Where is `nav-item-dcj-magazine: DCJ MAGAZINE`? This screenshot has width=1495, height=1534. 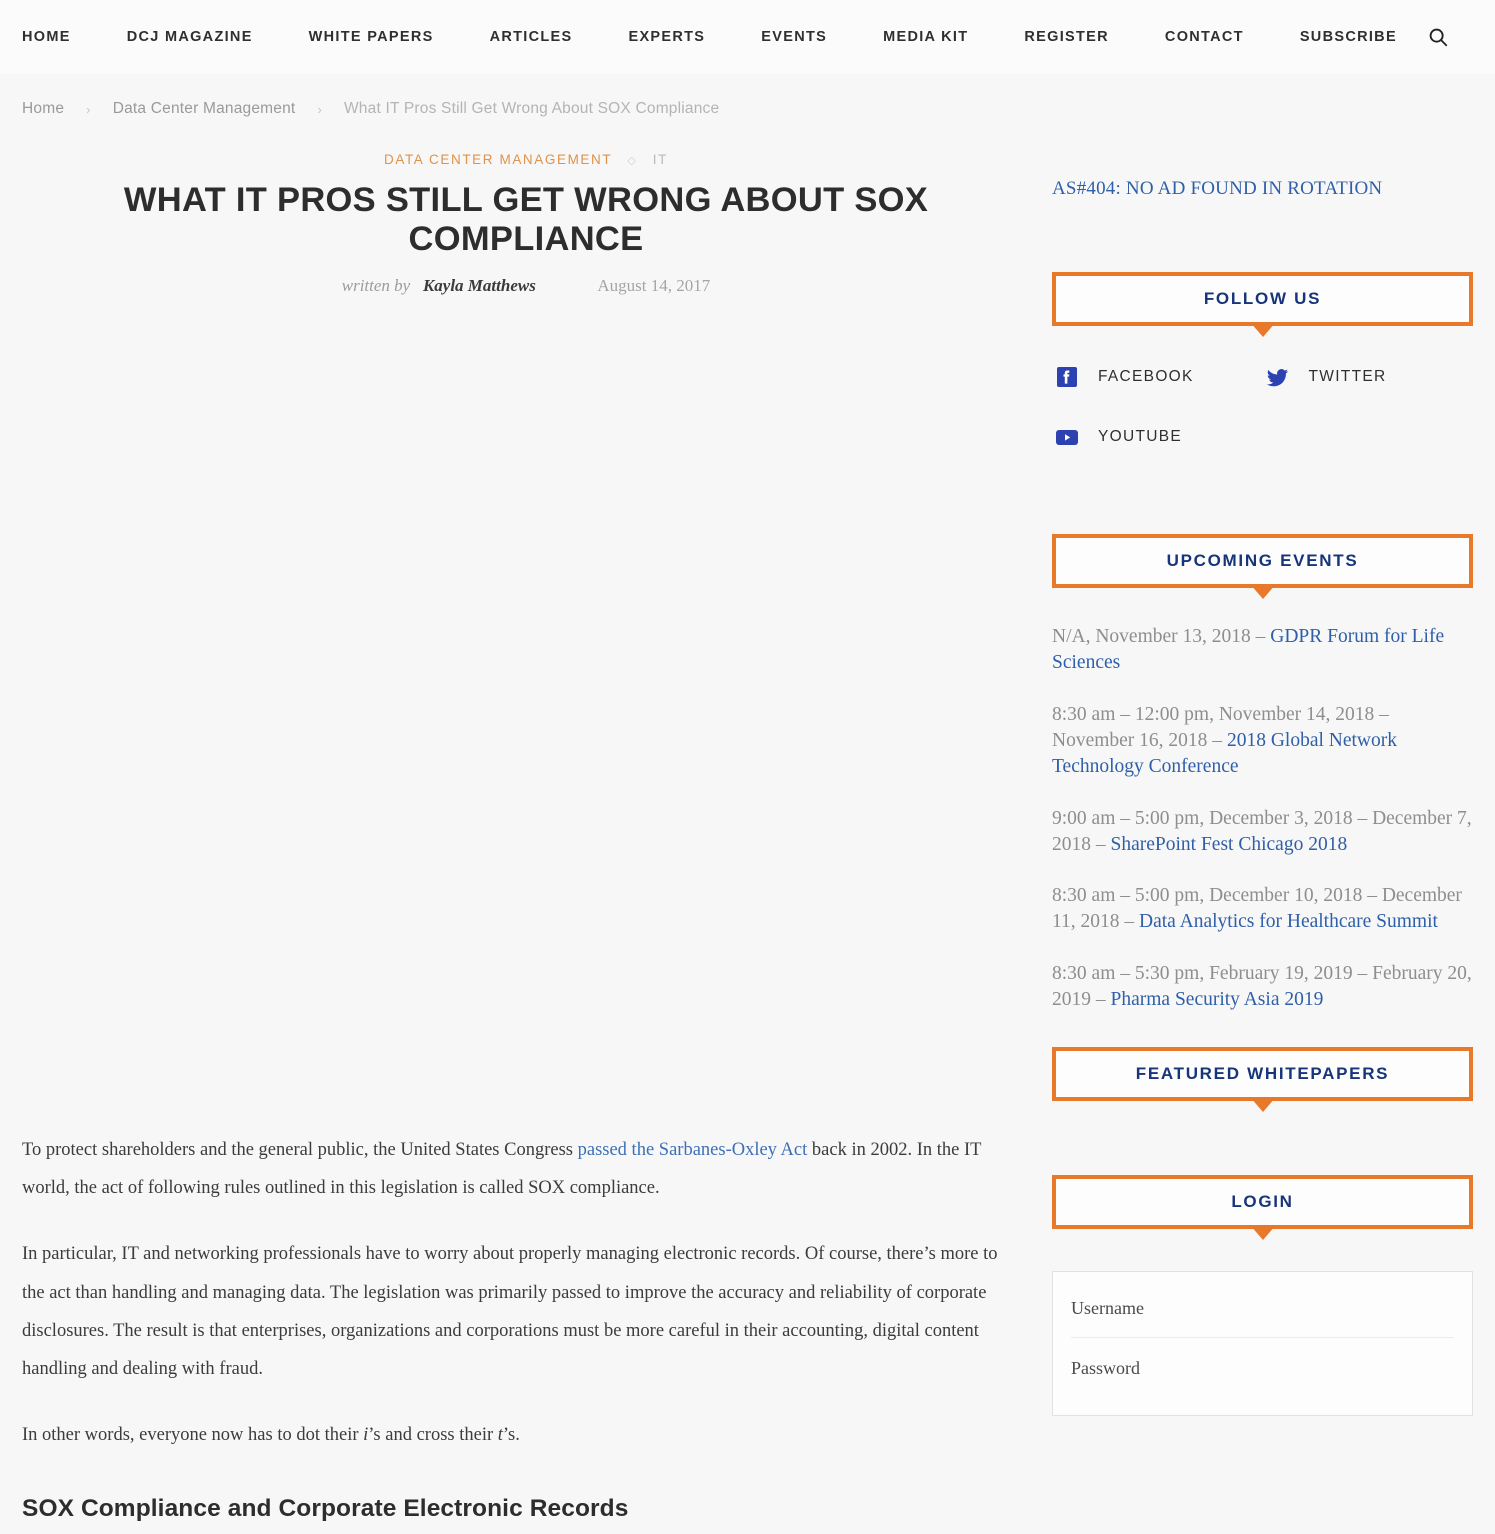 nav-item-dcj-magazine: DCJ MAGAZINE is located at coordinates (190, 37).